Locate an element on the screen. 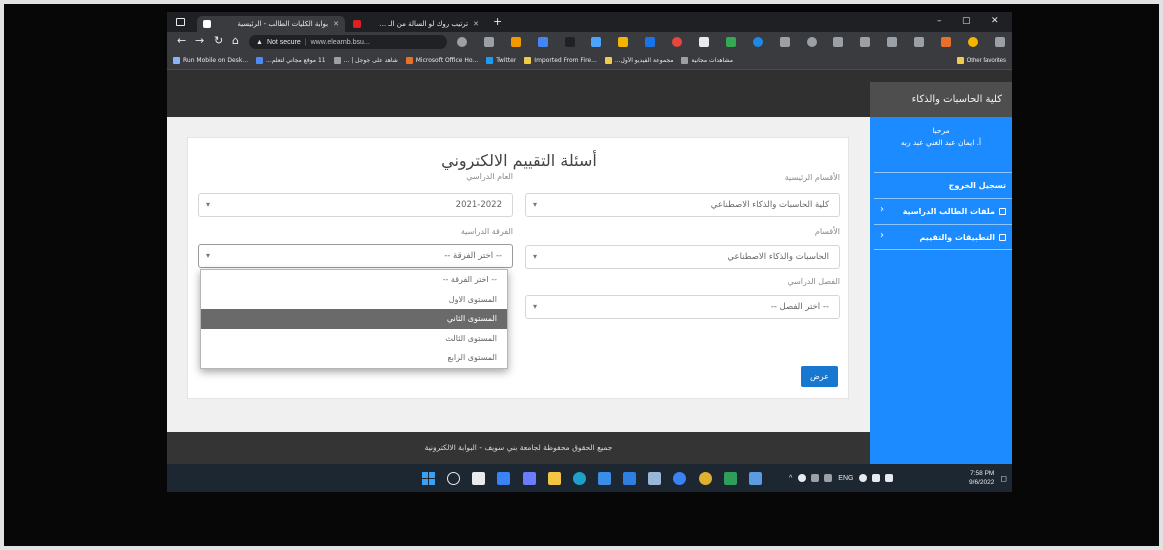  close-window-button: ✕ is located at coordinates (995, 21).